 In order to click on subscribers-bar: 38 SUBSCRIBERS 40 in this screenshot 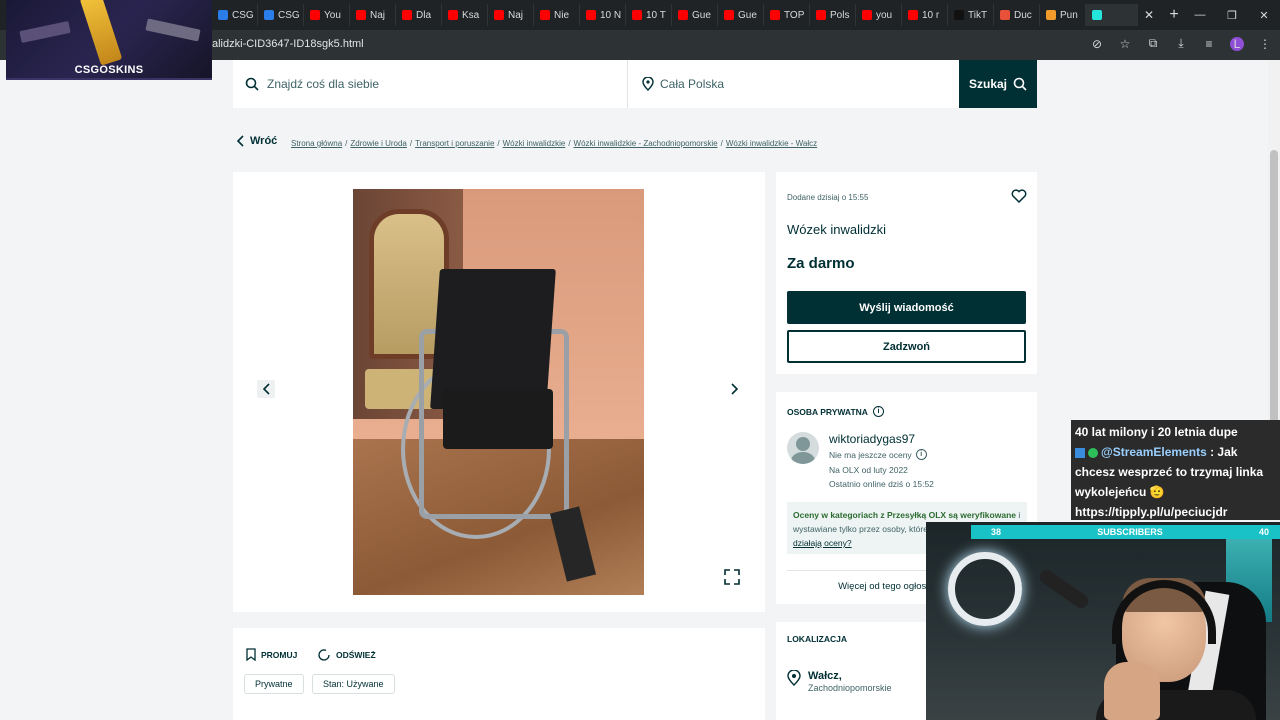, I will do `click(1125, 532)`.